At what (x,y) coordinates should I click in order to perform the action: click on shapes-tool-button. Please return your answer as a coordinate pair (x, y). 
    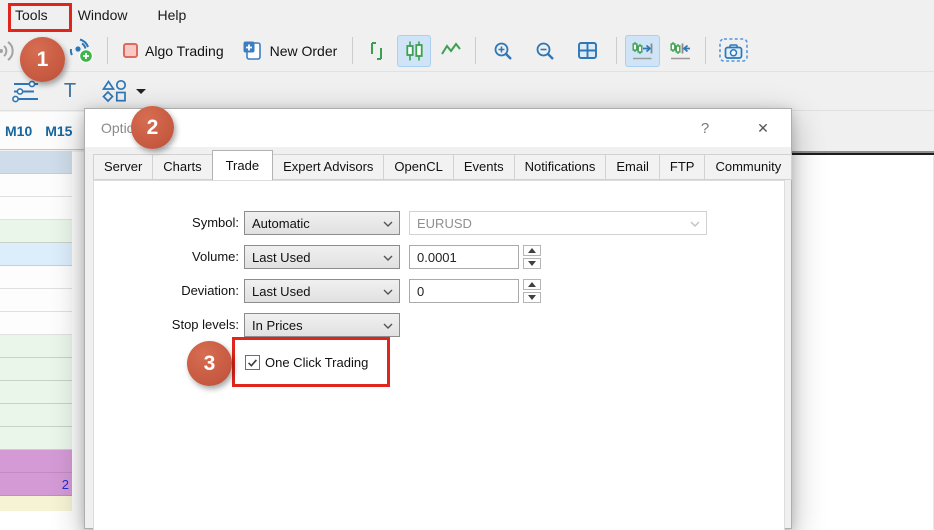
    Looking at the image, I should click on (123, 91).